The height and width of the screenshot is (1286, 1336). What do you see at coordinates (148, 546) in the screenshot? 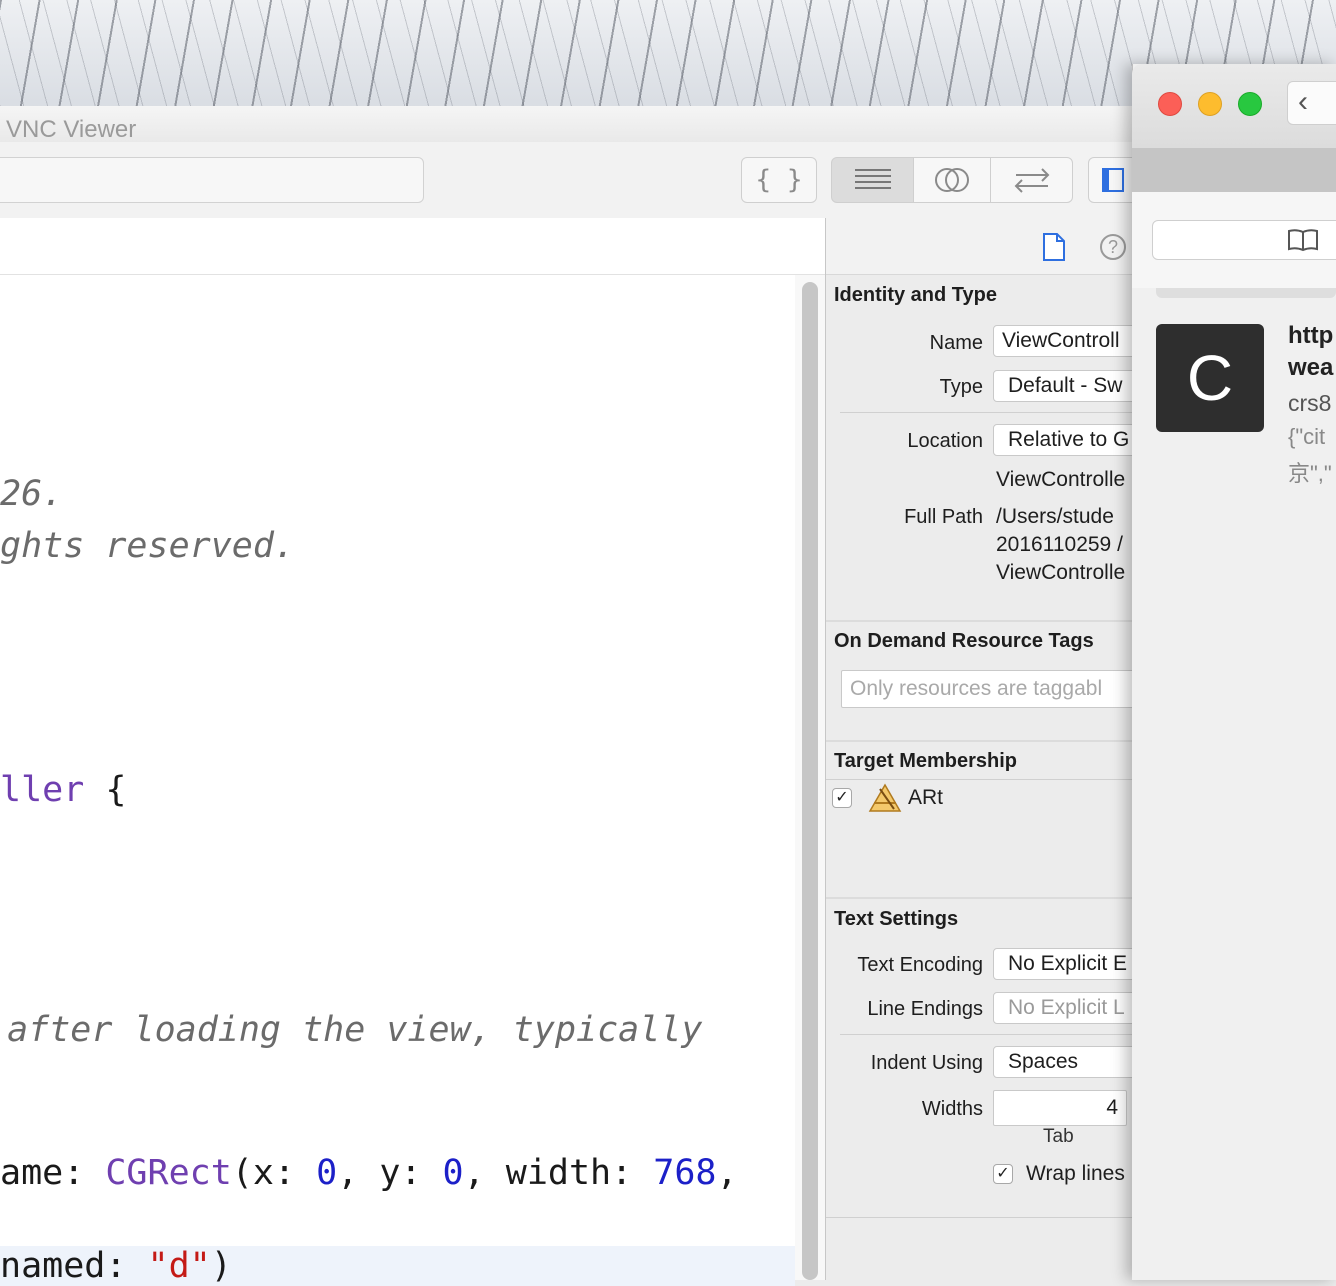
I see `code-comment-line: ghts reserved.` at bounding box center [148, 546].